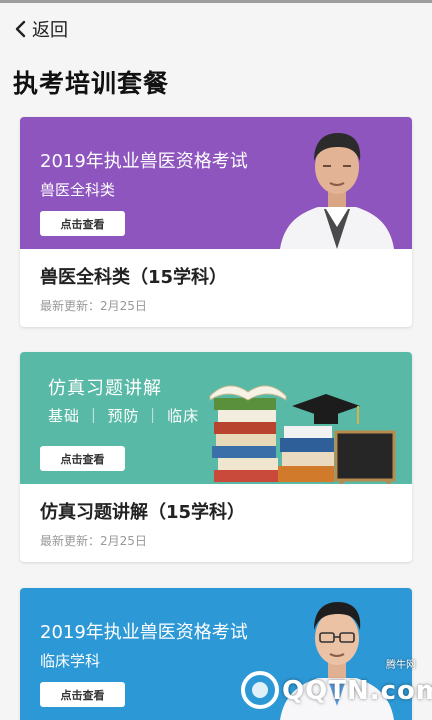  Describe the element at coordinates (124, 416) in the screenshot. I see `banner-subtitle: 基础 ｜ 预防 ｜ 临床` at that location.